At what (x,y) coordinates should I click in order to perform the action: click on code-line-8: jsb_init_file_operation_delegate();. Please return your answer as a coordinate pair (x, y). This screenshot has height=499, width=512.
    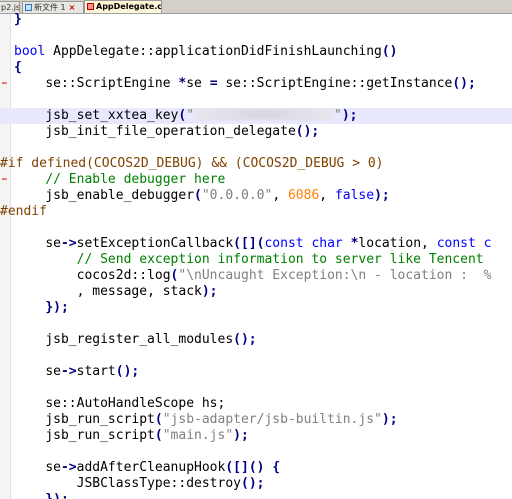
    Looking at the image, I should click on (182, 131).